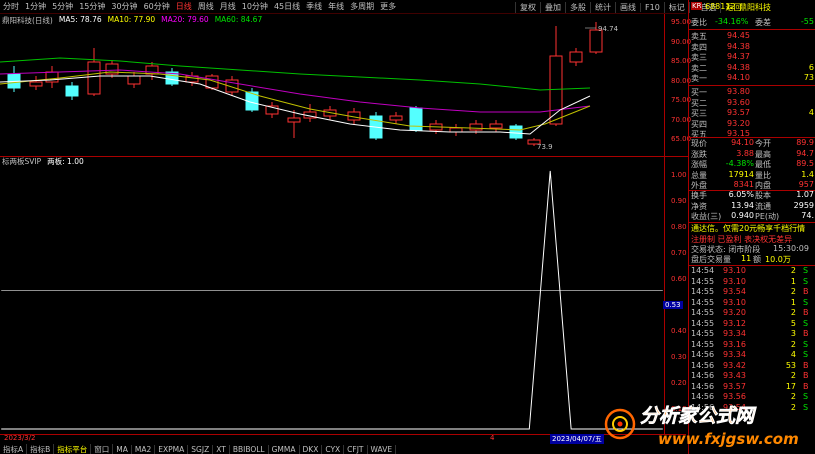 The image size is (815, 454). Describe the element at coordinates (752, 345) in the screenshot. I see `tick-row: 14:55 93.16 2 S` at that location.